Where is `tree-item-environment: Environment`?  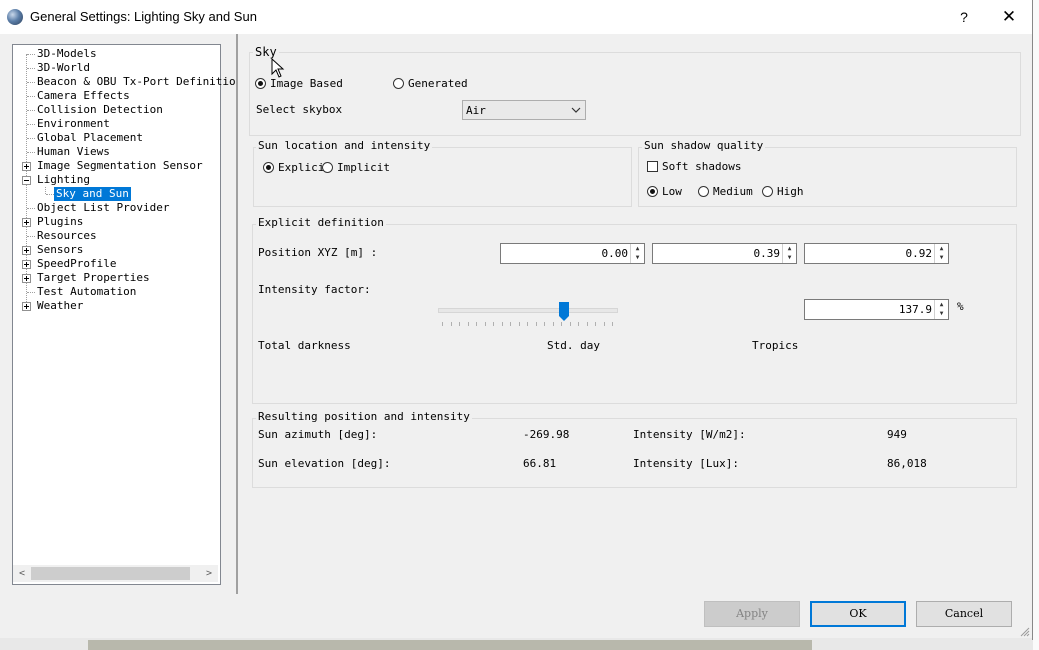 tree-item-environment: Environment is located at coordinates (73, 124).